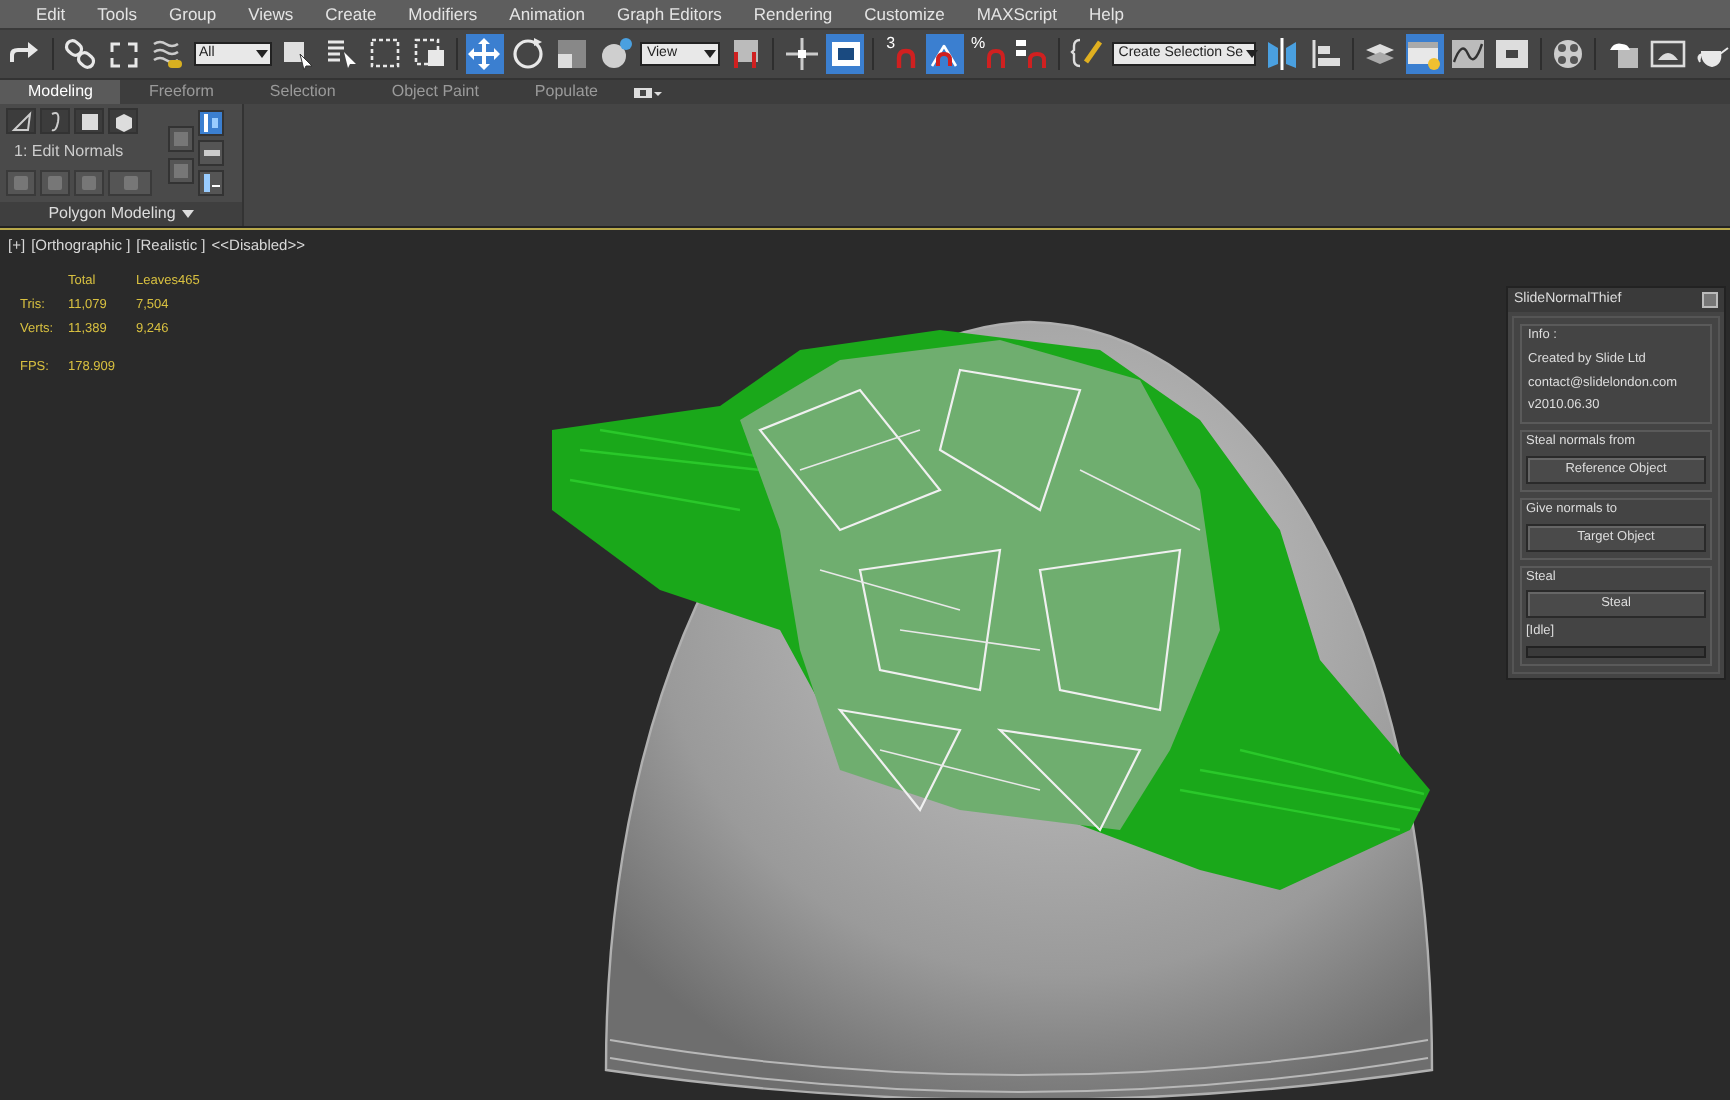 The image size is (1730, 1100). What do you see at coordinates (60, 92) in the screenshot?
I see `ribbon-tab: Modeling` at bounding box center [60, 92].